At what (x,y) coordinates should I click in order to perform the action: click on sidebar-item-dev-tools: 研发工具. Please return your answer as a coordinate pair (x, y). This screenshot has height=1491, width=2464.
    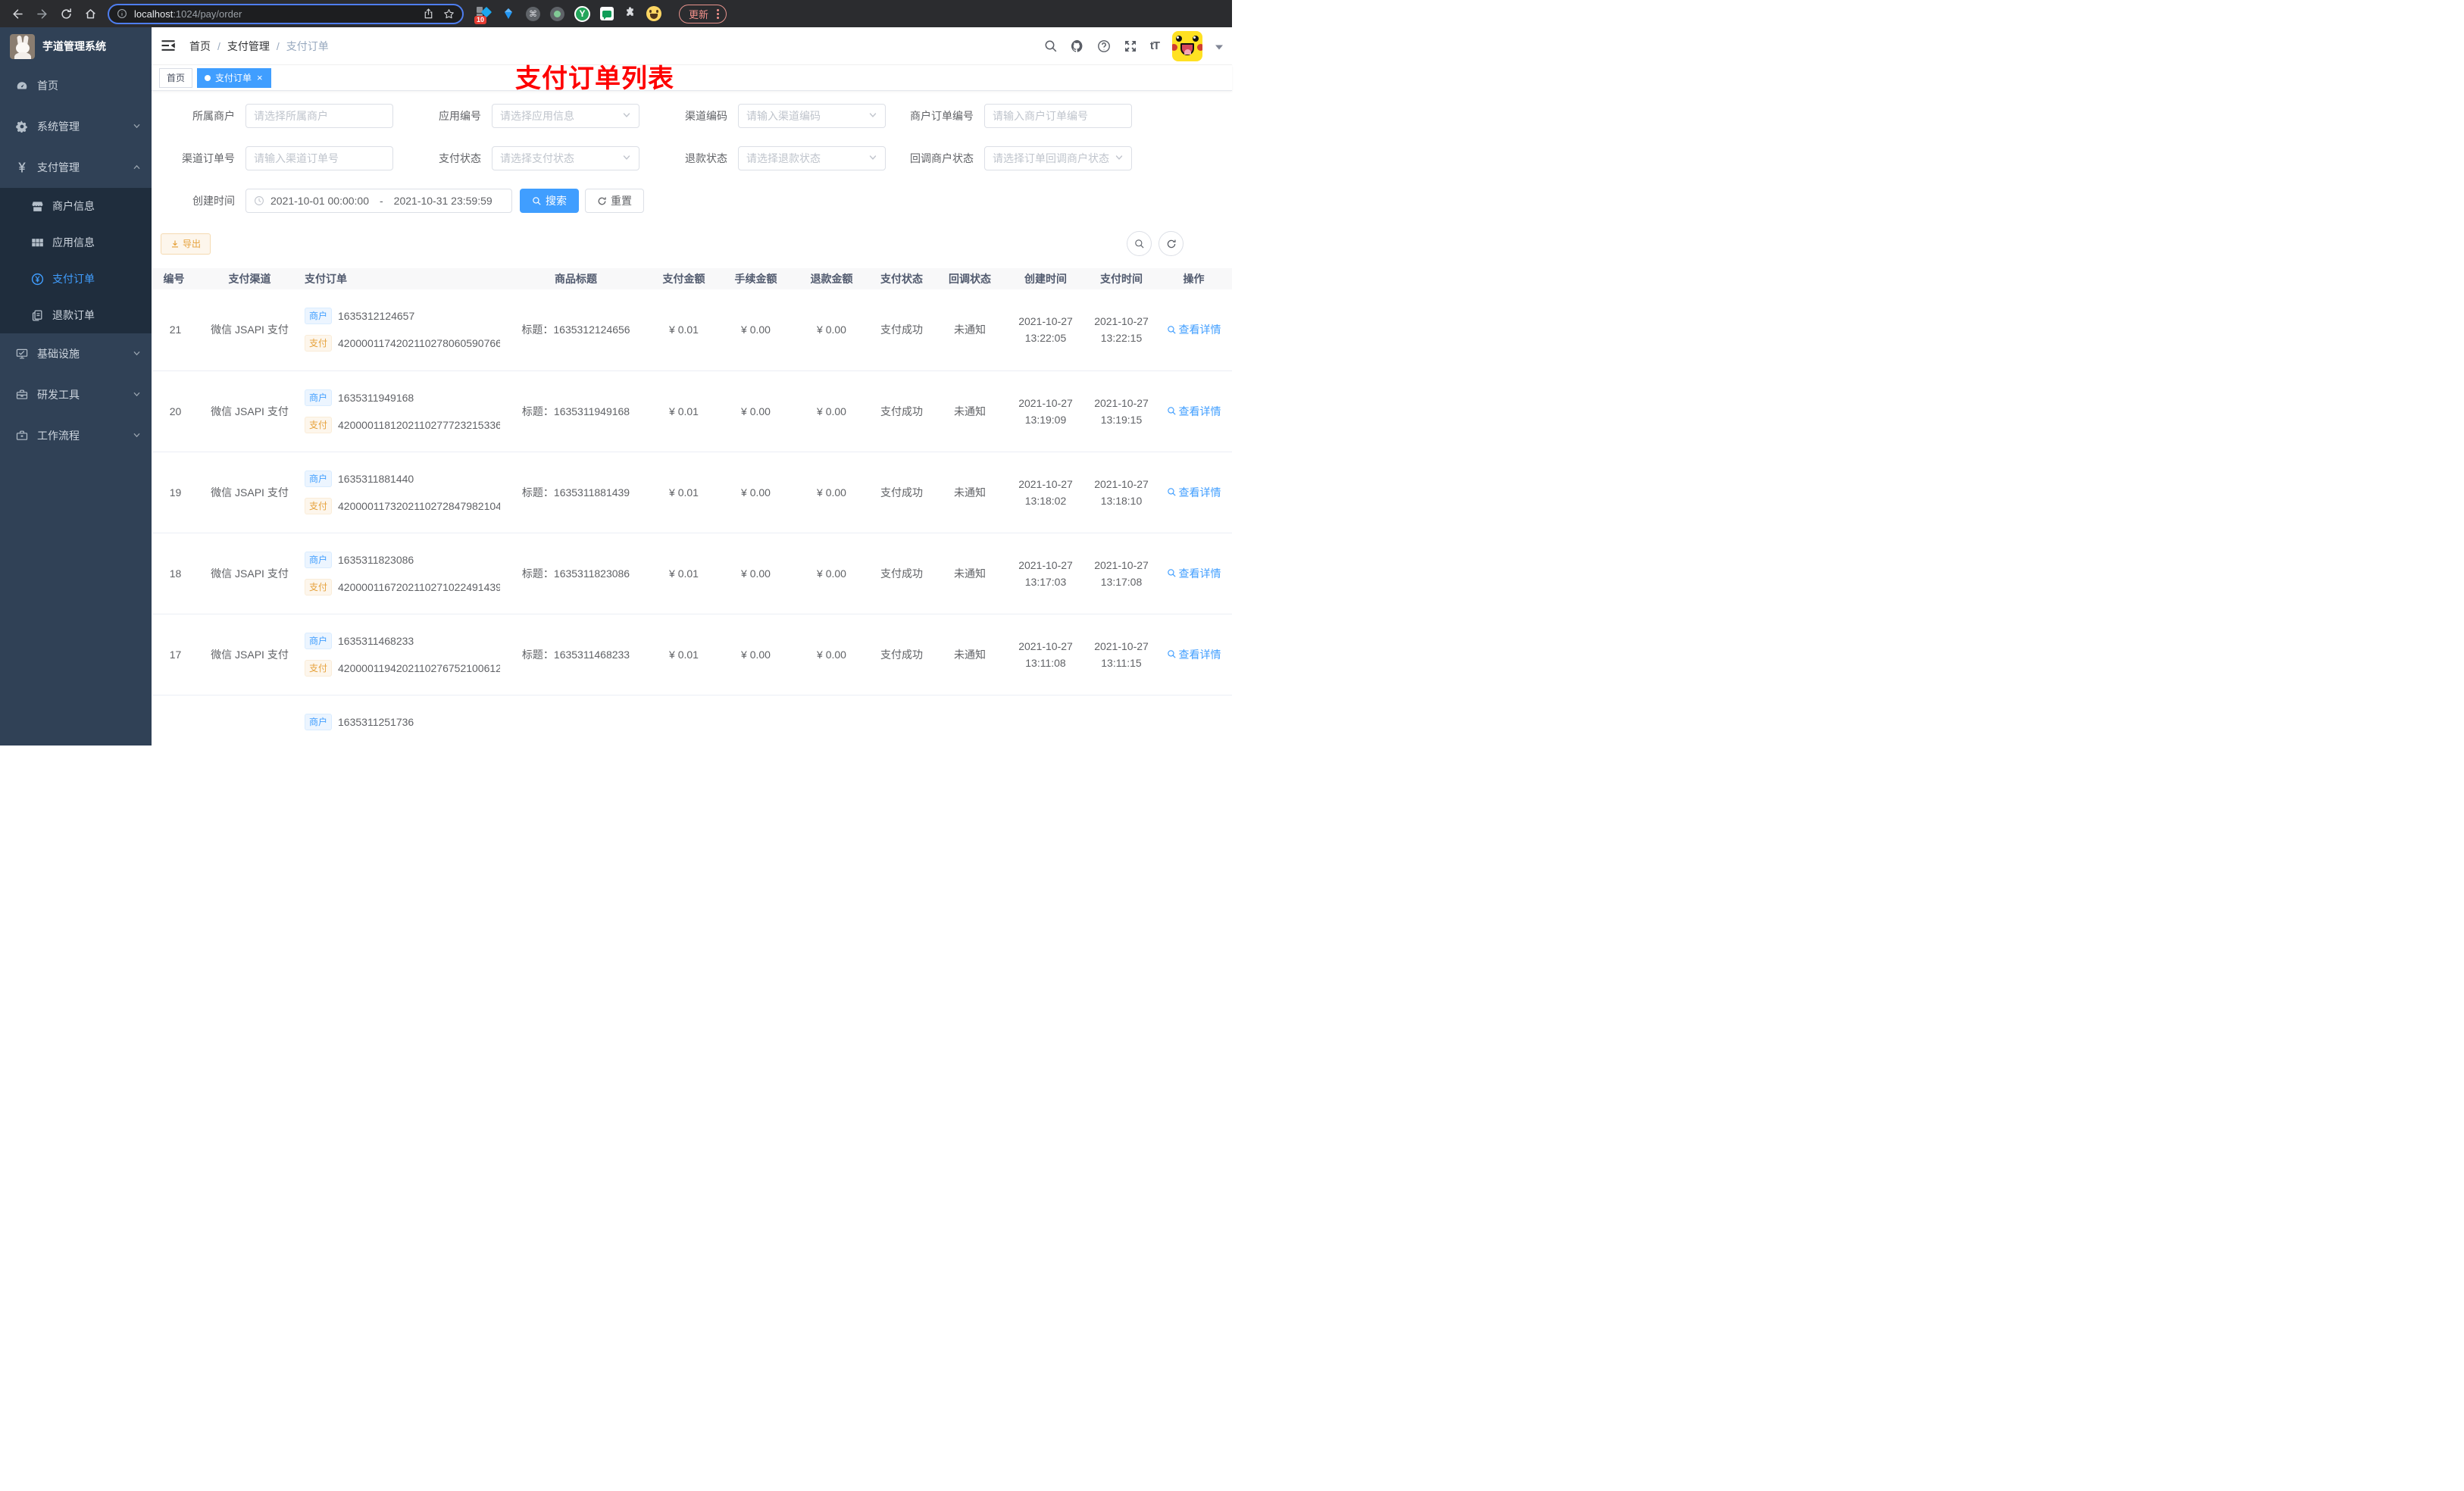
    Looking at the image, I should click on (76, 394).